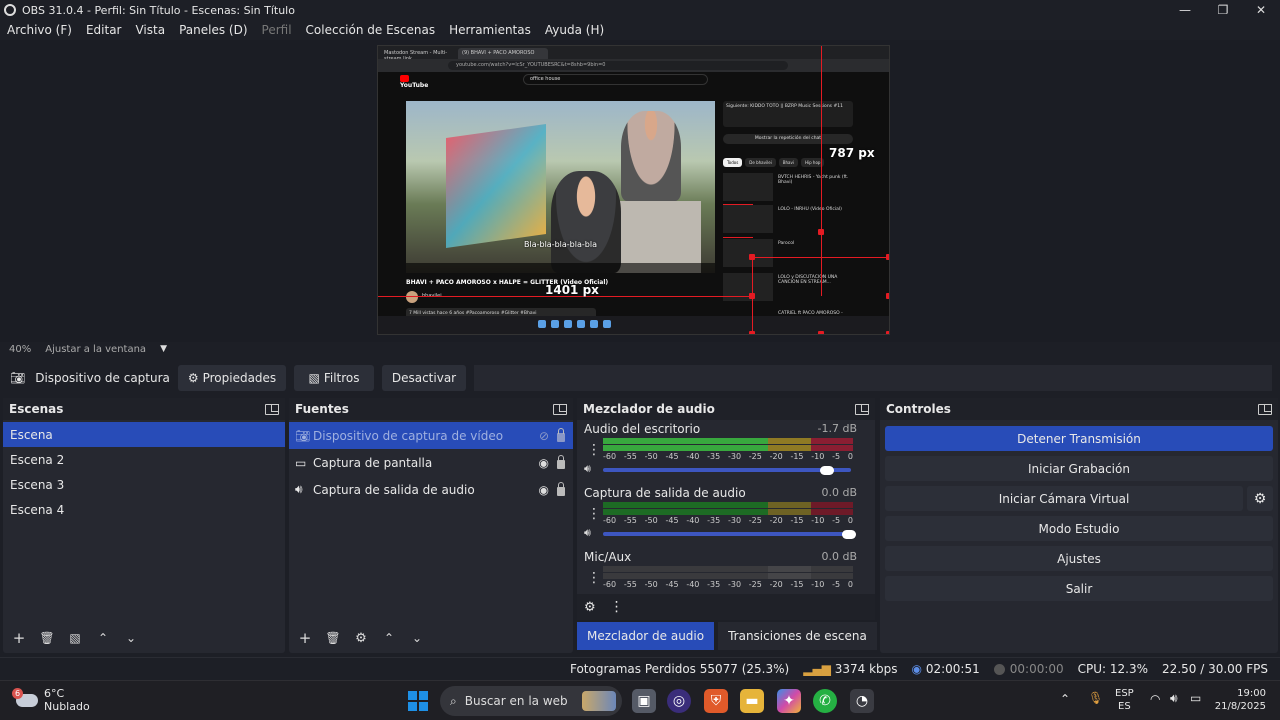 The width and height of the screenshot is (1280, 720). I want to click on tab-transitions: Transiciones de escena, so click(797, 636).